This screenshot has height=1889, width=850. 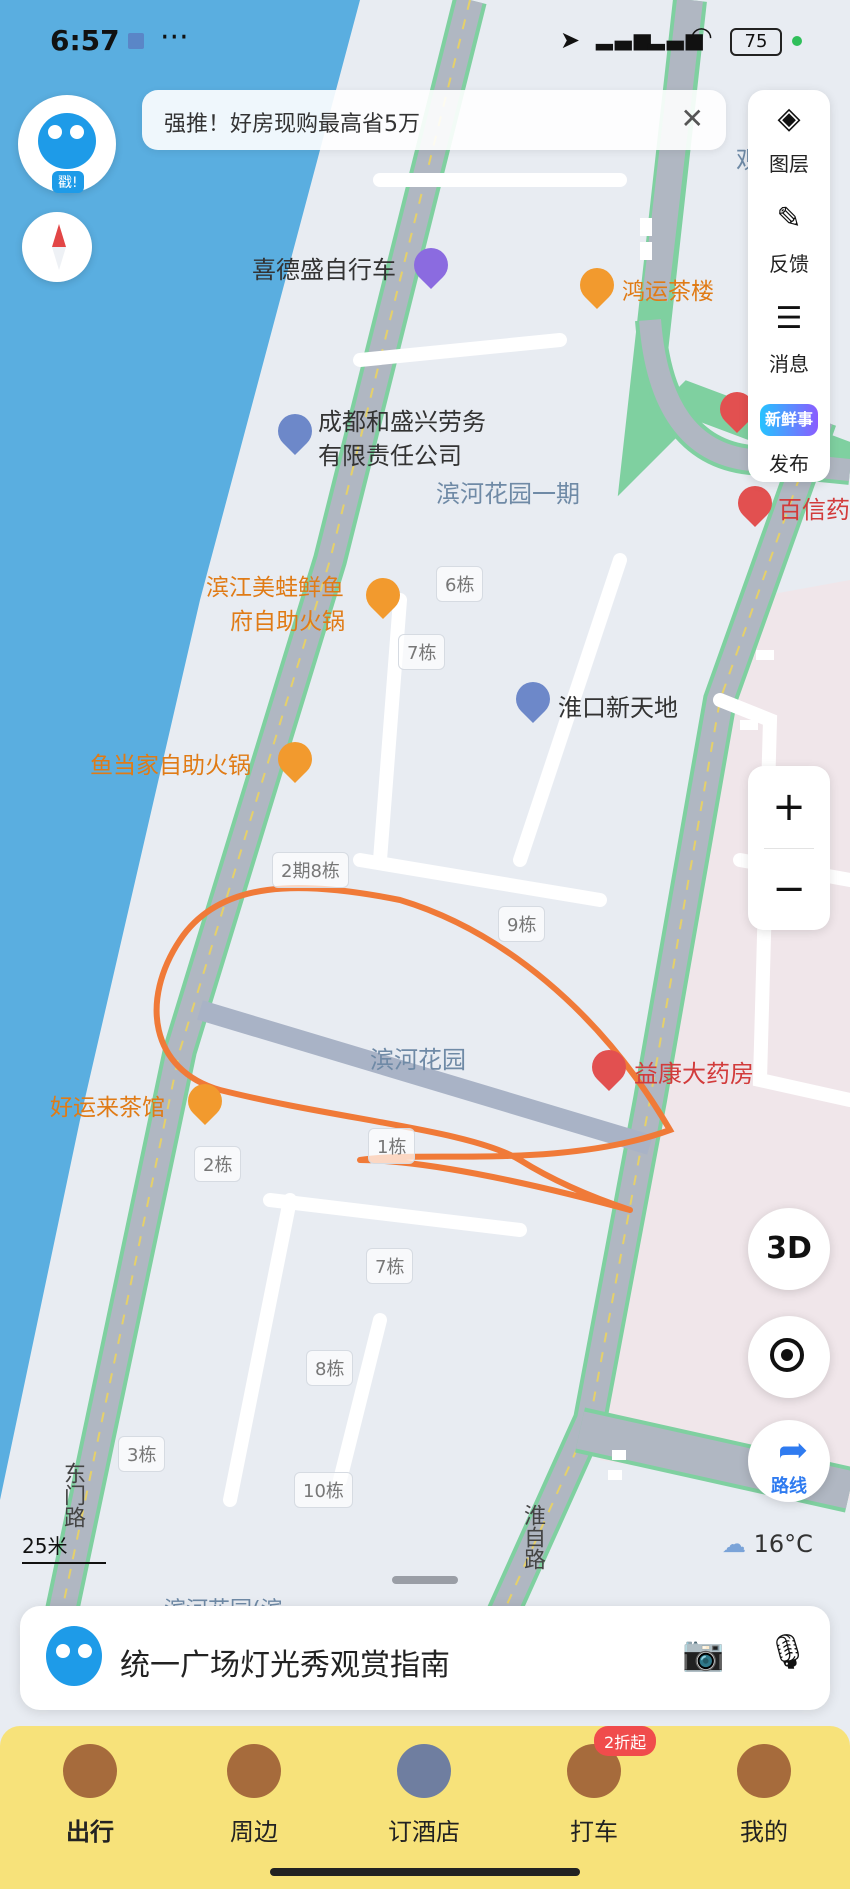 What do you see at coordinates (72, 1495) in the screenshot?
I see `road-label: 东门路` at bounding box center [72, 1495].